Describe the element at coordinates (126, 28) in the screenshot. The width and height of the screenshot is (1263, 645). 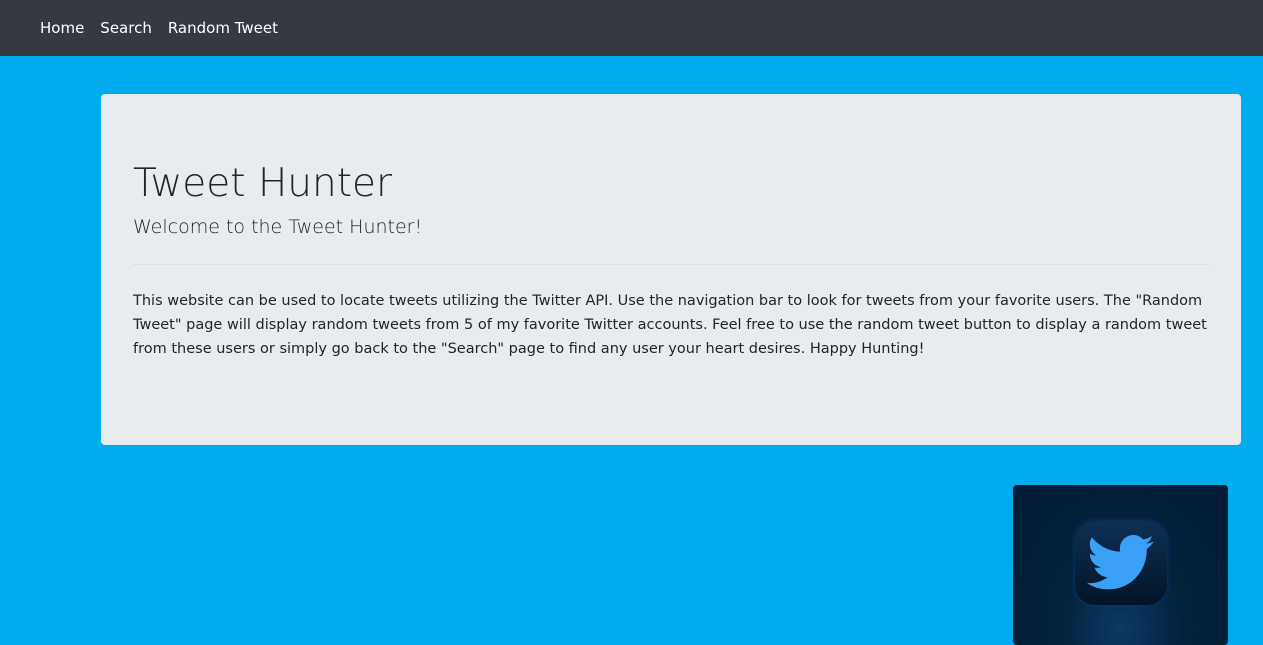
I see `nav-search: Search` at that location.